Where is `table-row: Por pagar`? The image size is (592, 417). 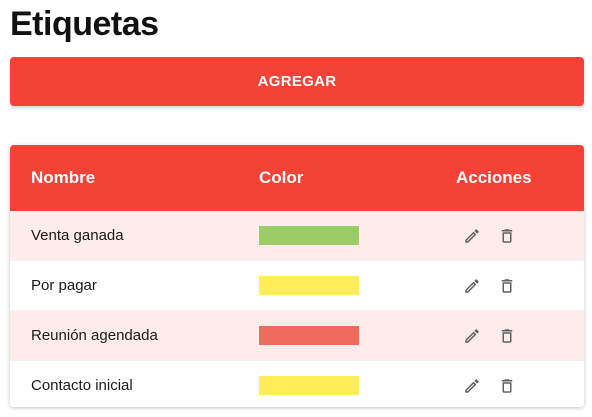
table-row: Por pagar is located at coordinates (297, 285).